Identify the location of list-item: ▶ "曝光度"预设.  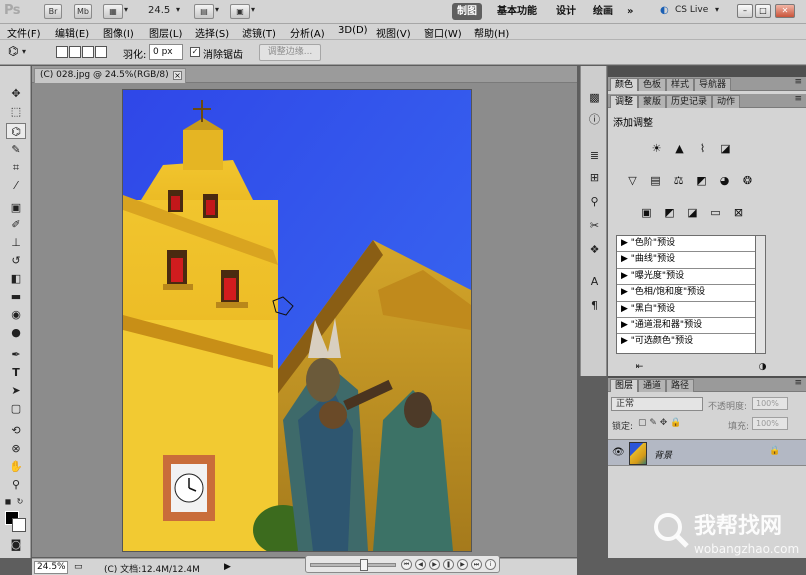
(689, 277).